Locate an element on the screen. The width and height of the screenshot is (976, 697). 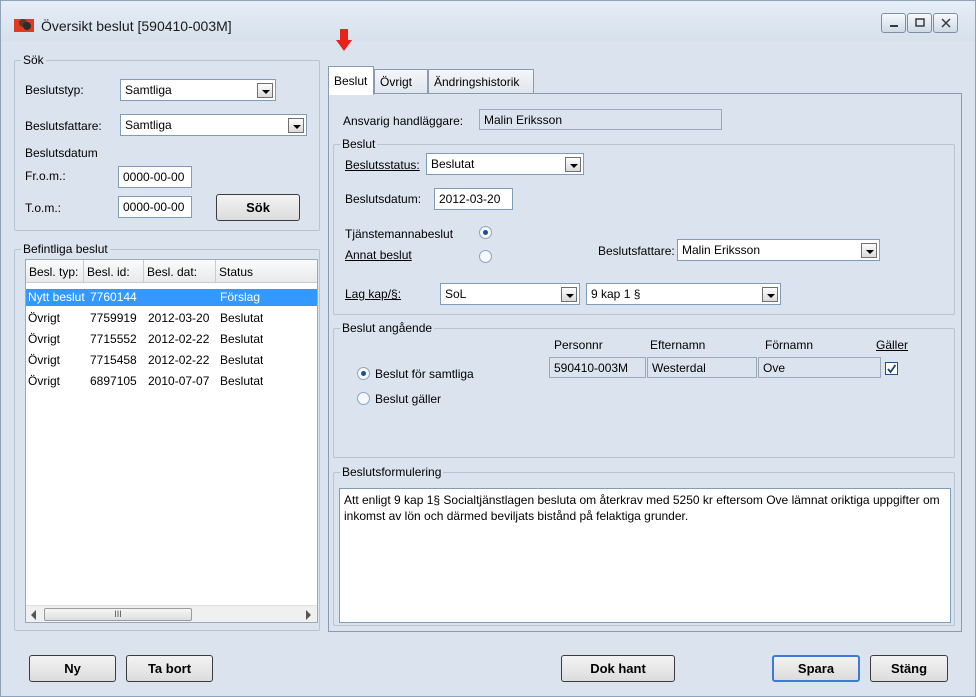
close-dialog-button: Stäng is located at coordinates (909, 668).